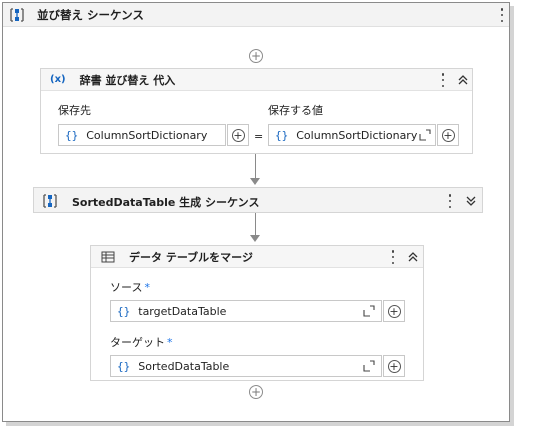  What do you see at coordinates (90, 14) in the screenshot?
I see `sequence-title: 並び替え シーケンス` at bounding box center [90, 14].